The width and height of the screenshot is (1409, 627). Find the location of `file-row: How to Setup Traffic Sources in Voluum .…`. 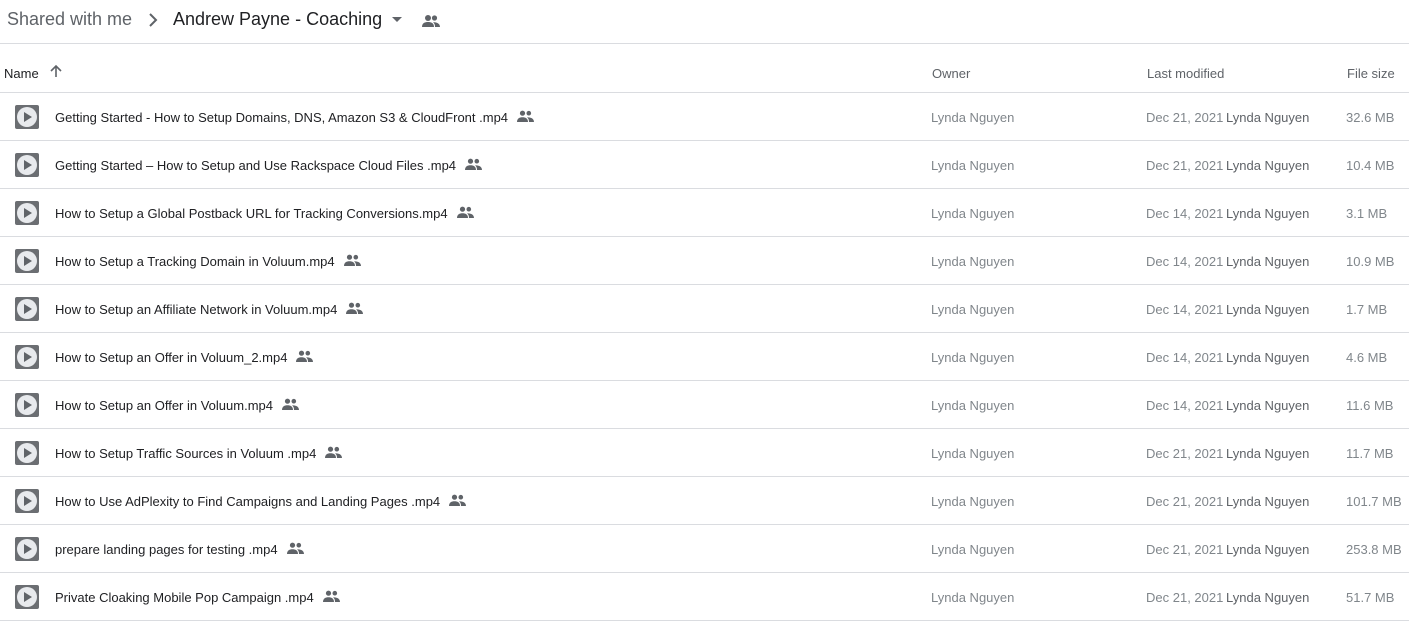

file-row: How to Setup Traffic Sources in Voluum .… is located at coordinates (704, 453).